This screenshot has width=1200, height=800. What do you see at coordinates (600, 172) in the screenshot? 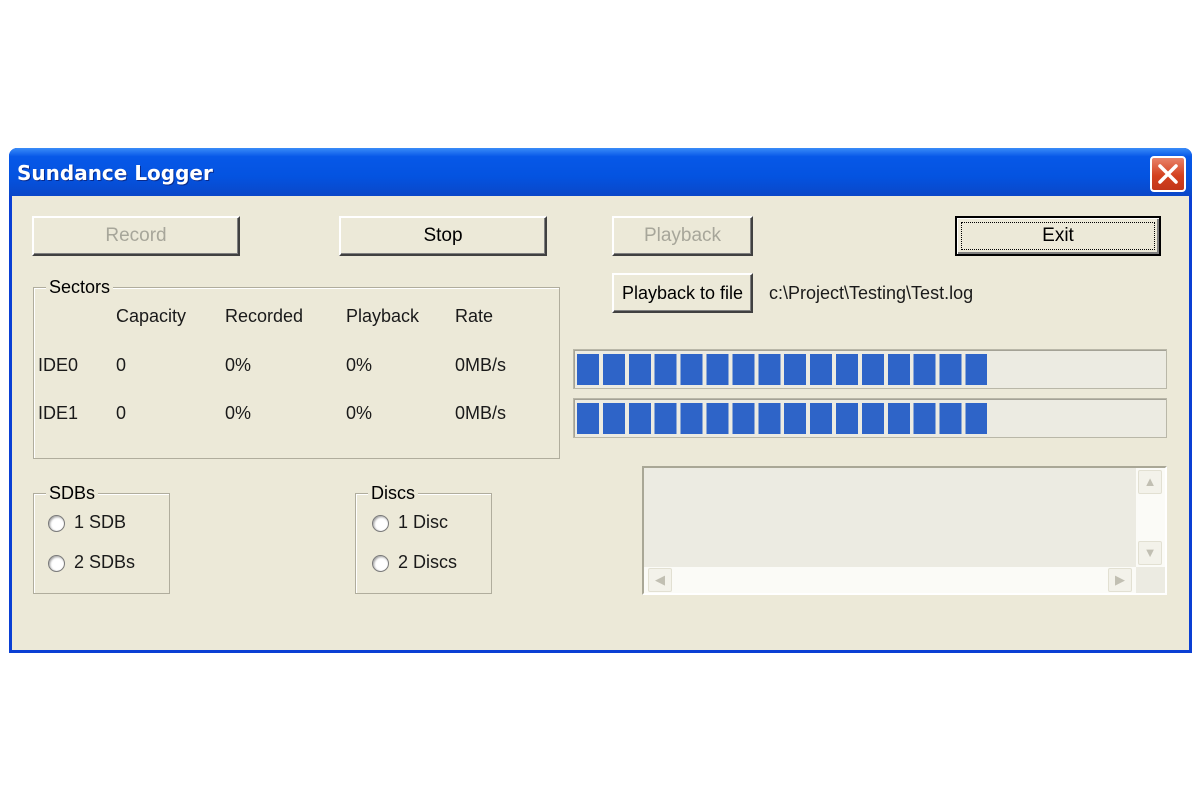
I see `title-bar: Sundance Logger` at bounding box center [600, 172].